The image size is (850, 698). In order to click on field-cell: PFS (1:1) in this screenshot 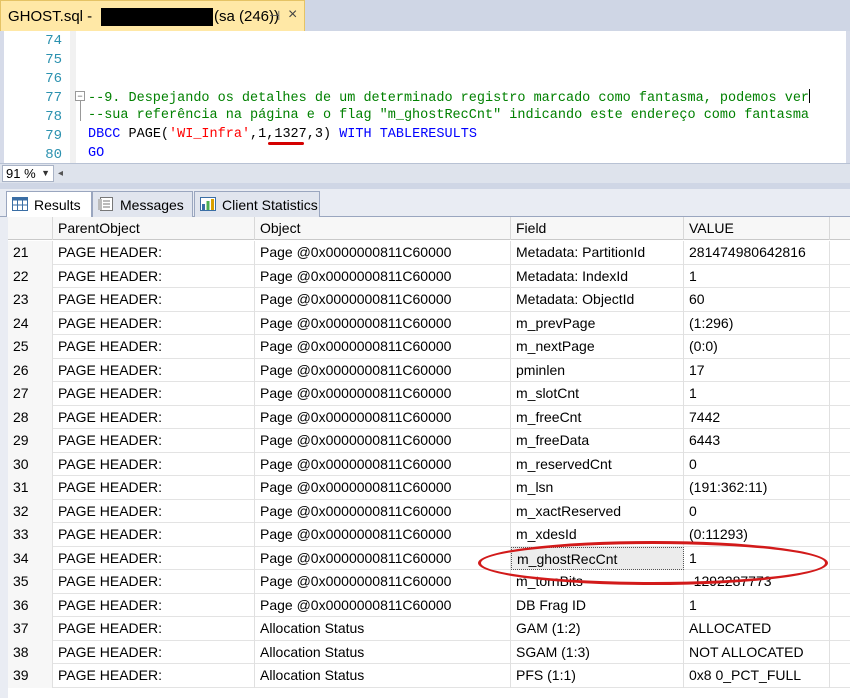, I will do `click(597, 676)`.